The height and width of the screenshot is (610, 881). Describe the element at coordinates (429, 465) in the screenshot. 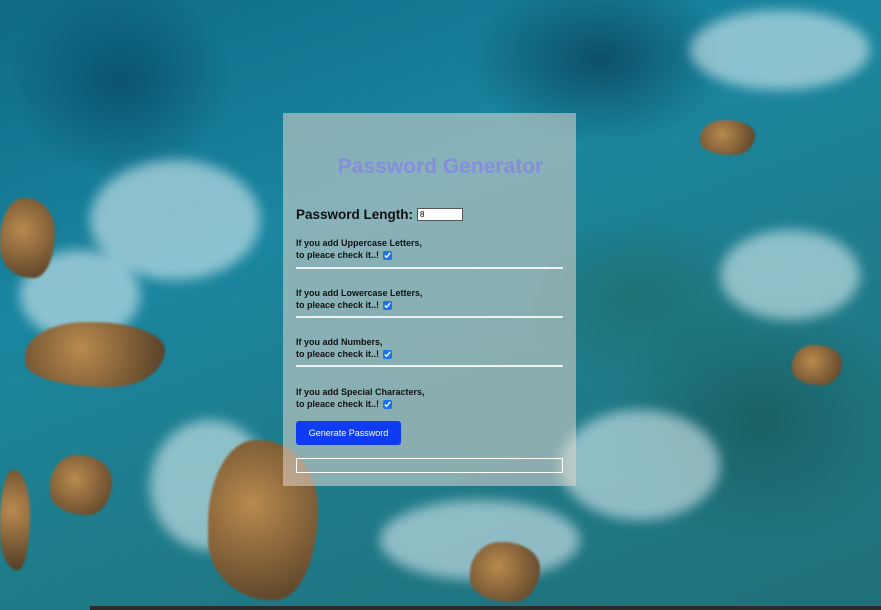

I see `password-output-field` at that location.